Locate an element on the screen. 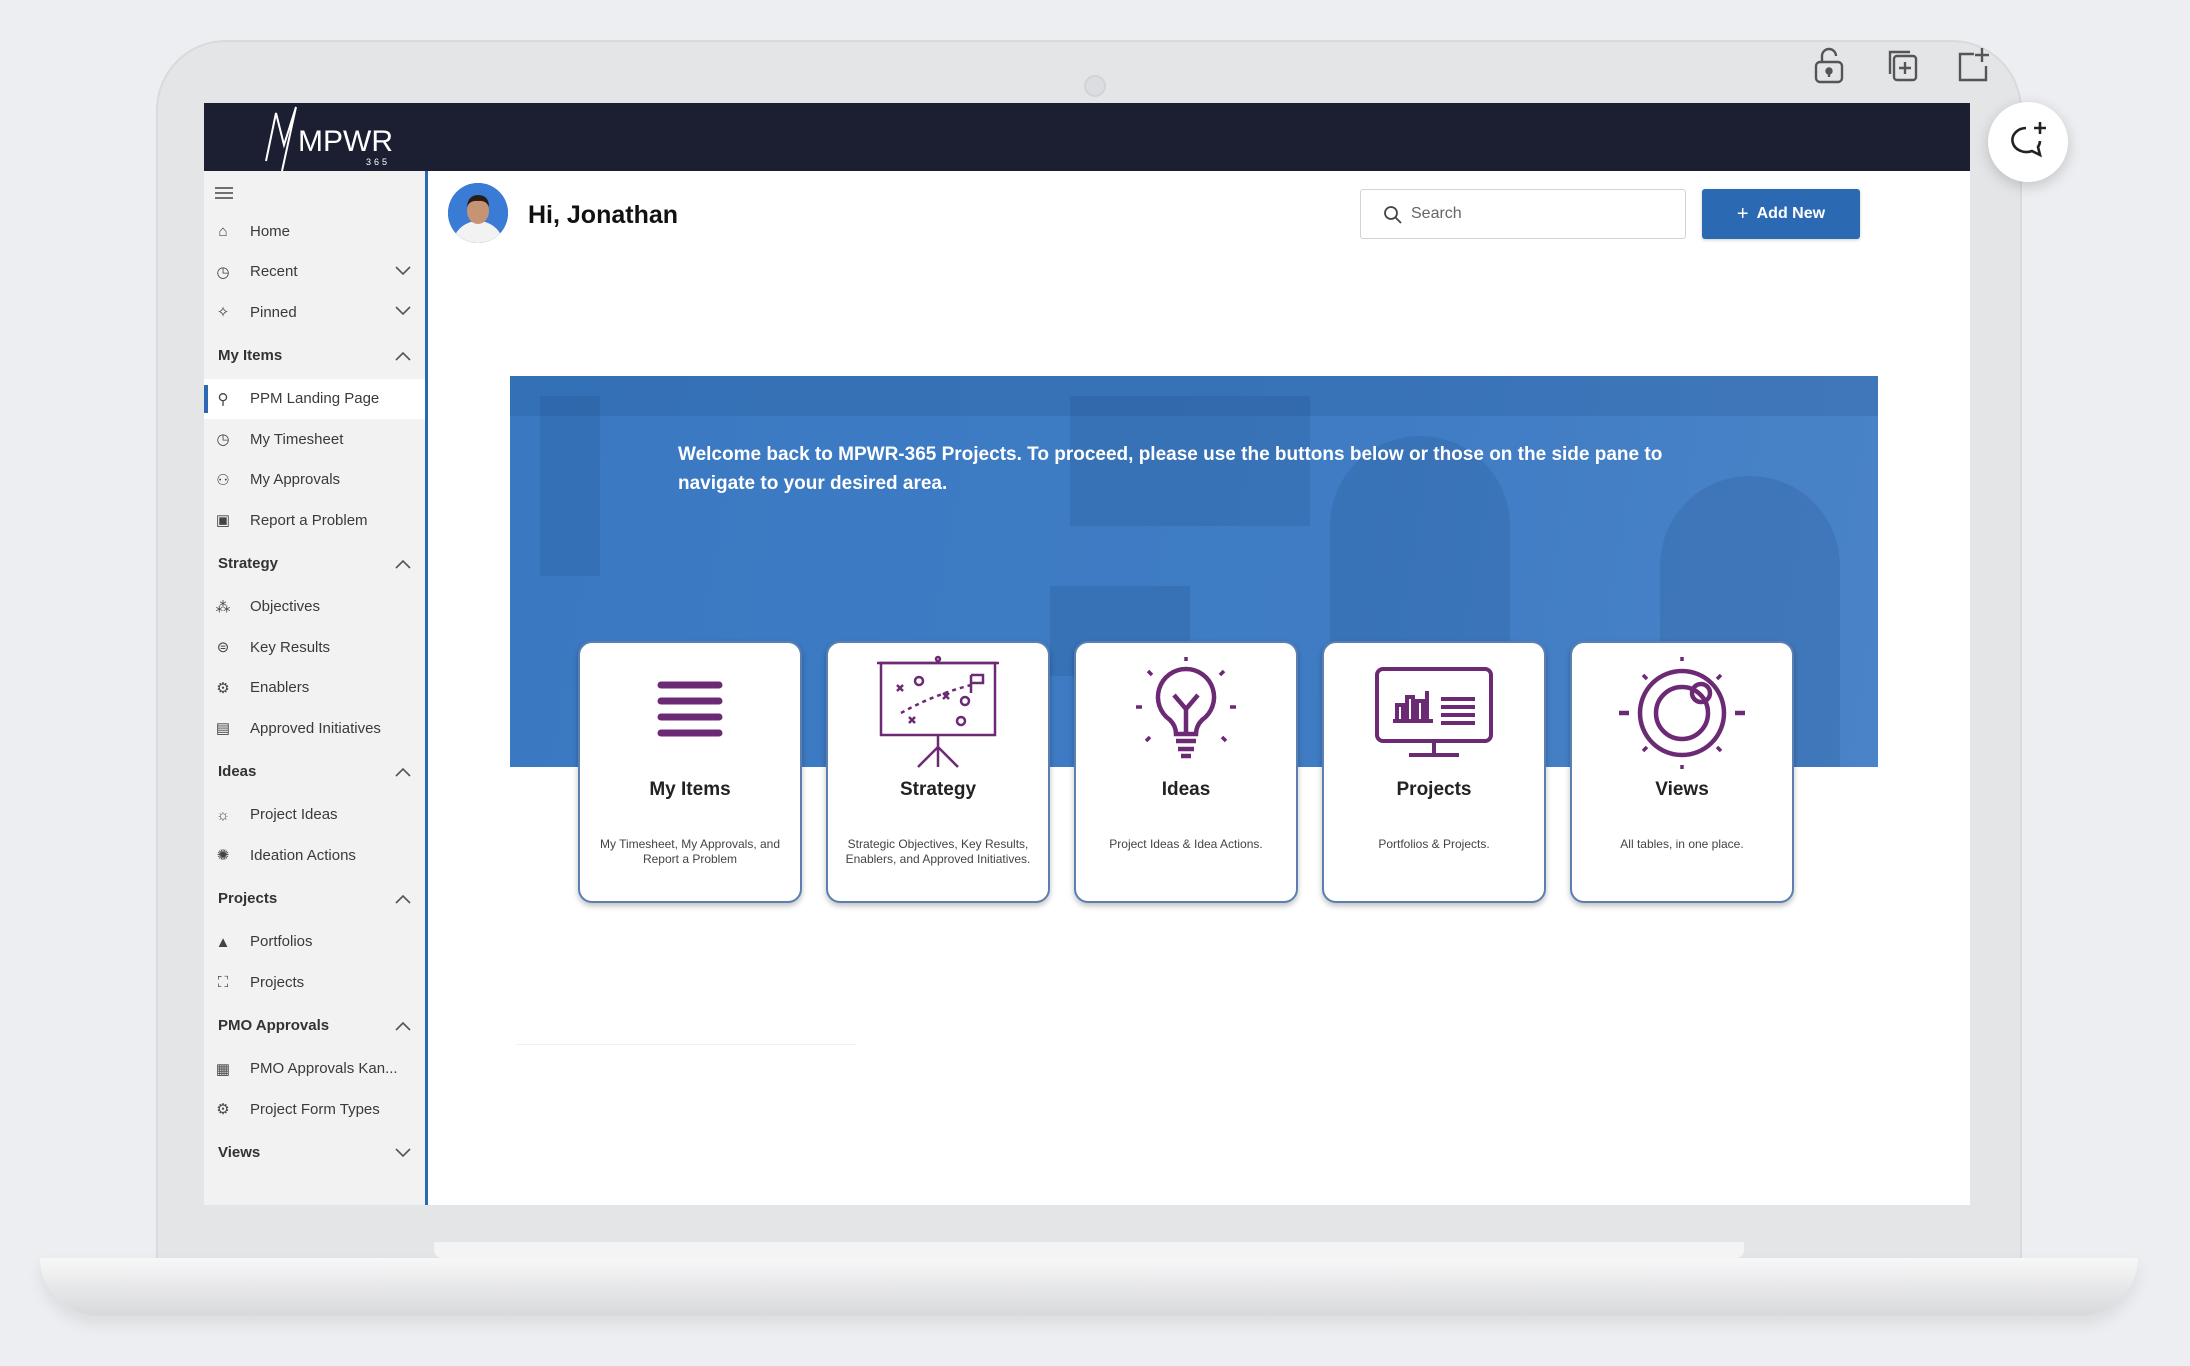 This screenshot has height=1366, width=2190. card-ideas: Ideas Project Ideas & Idea Actions. is located at coordinates (1186, 772).